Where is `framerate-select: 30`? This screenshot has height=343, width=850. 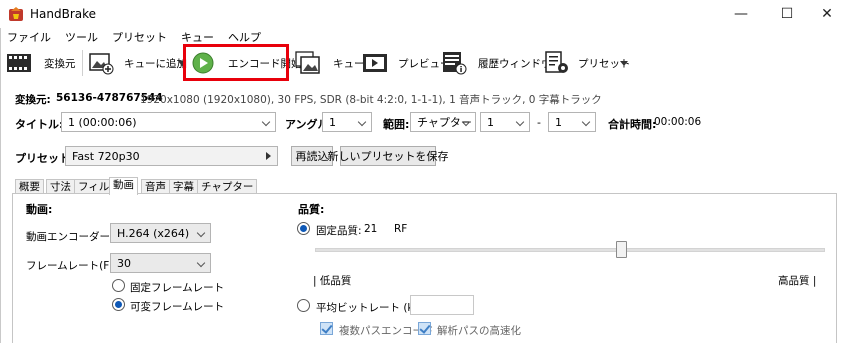
framerate-select: 30 is located at coordinates (160, 263).